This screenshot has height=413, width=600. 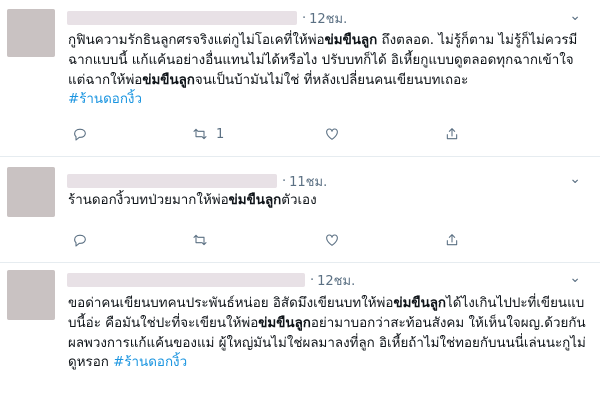 I want to click on timestamp: 11ชม., so click(x=308, y=181).